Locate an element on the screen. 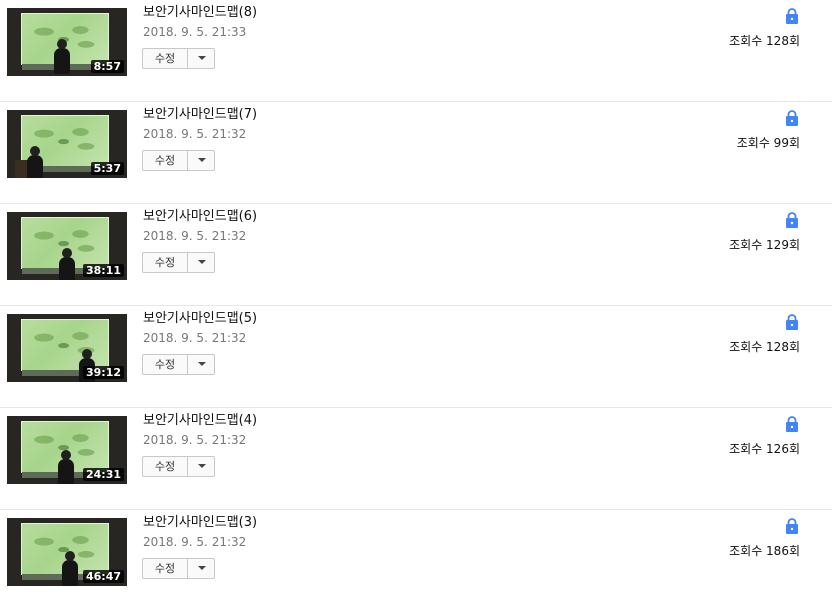 This screenshot has height=596, width=832. view-count: 조회수 186회 is located at coordinates (764, 551).